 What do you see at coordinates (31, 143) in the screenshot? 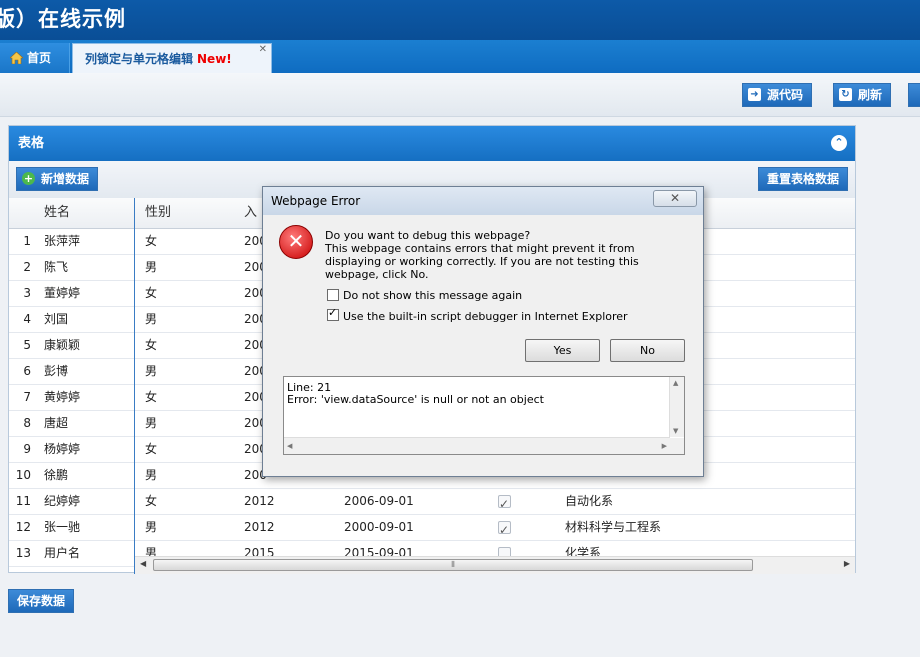
I see `panel-title: 表格` at bounding box center [31, 143].